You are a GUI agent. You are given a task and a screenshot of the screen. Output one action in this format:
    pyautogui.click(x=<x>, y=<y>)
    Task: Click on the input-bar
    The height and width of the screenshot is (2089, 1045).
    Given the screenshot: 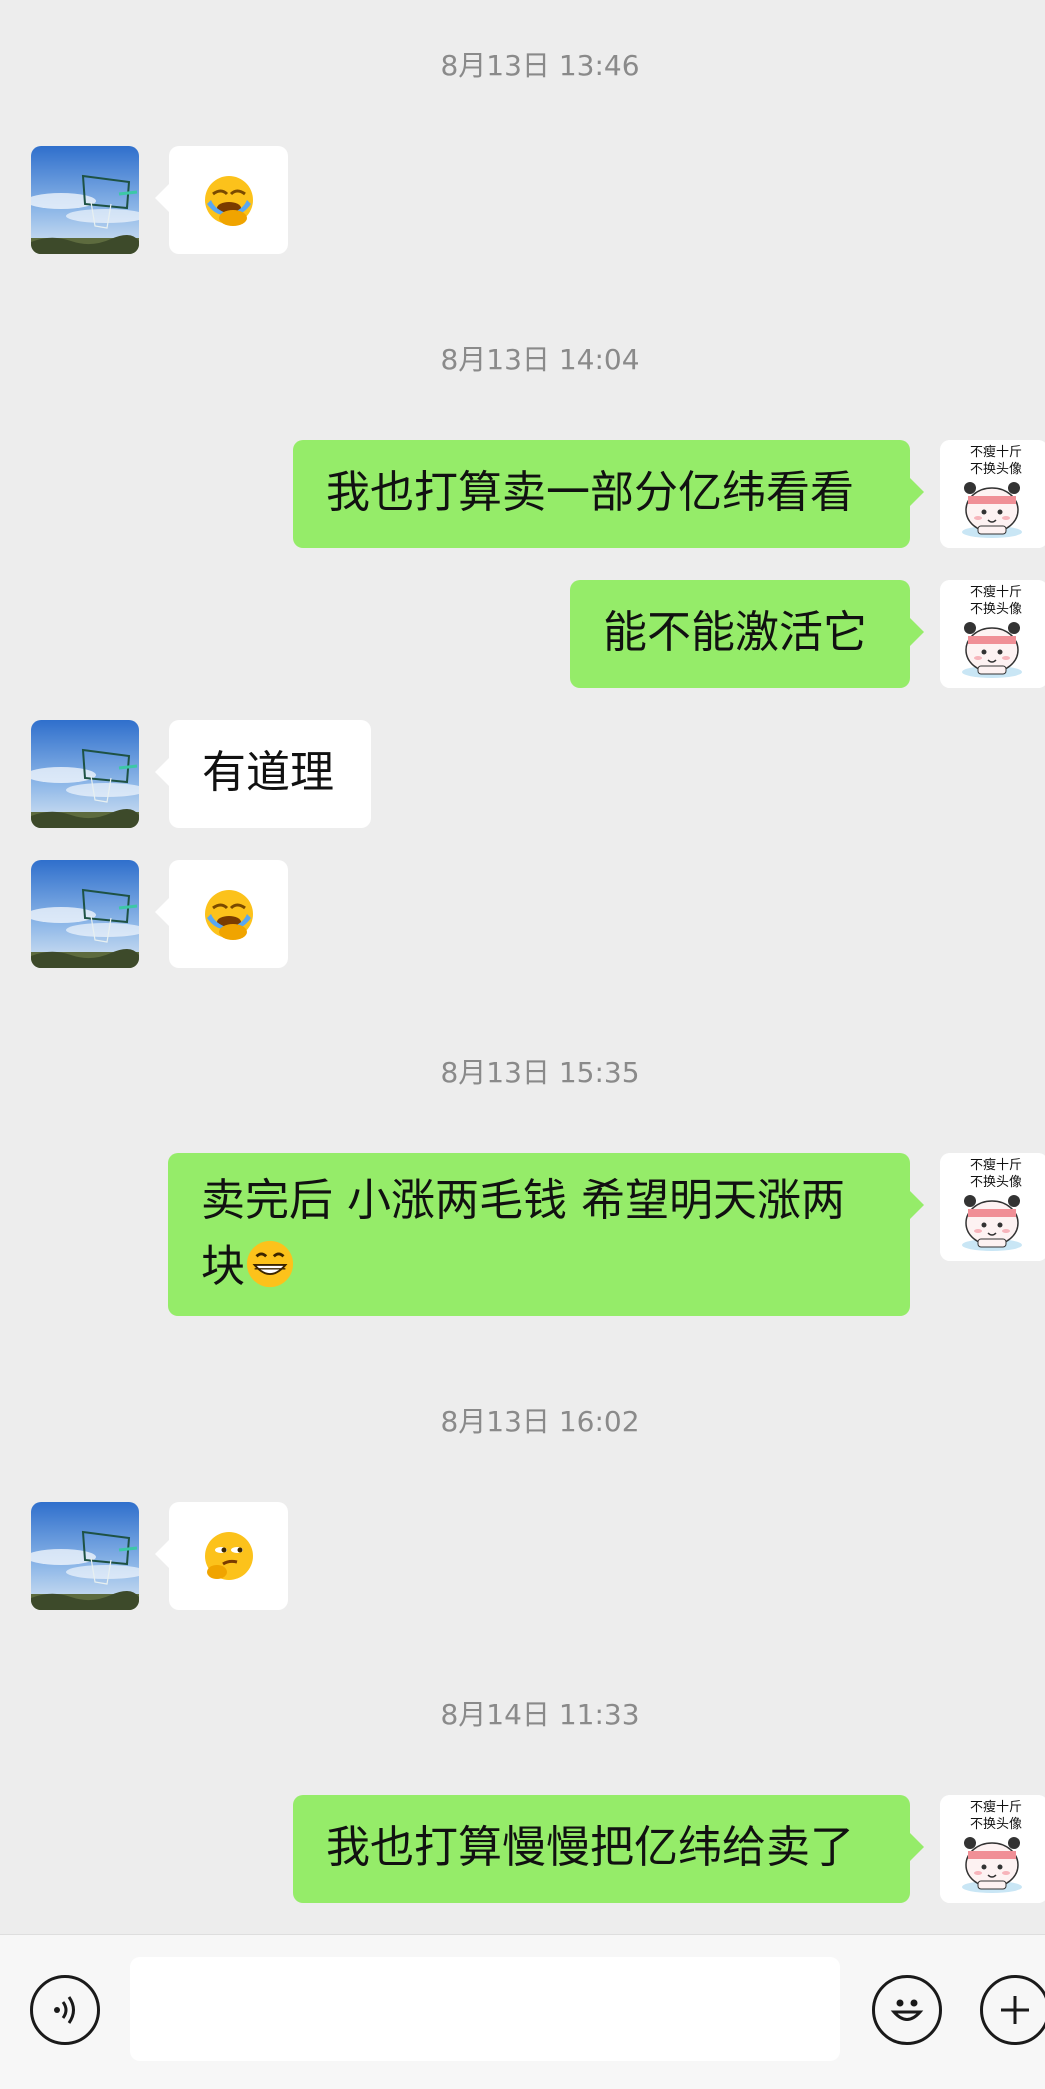 What is the action you would take?
    pyautogui.click(x=522, y=2011)
    